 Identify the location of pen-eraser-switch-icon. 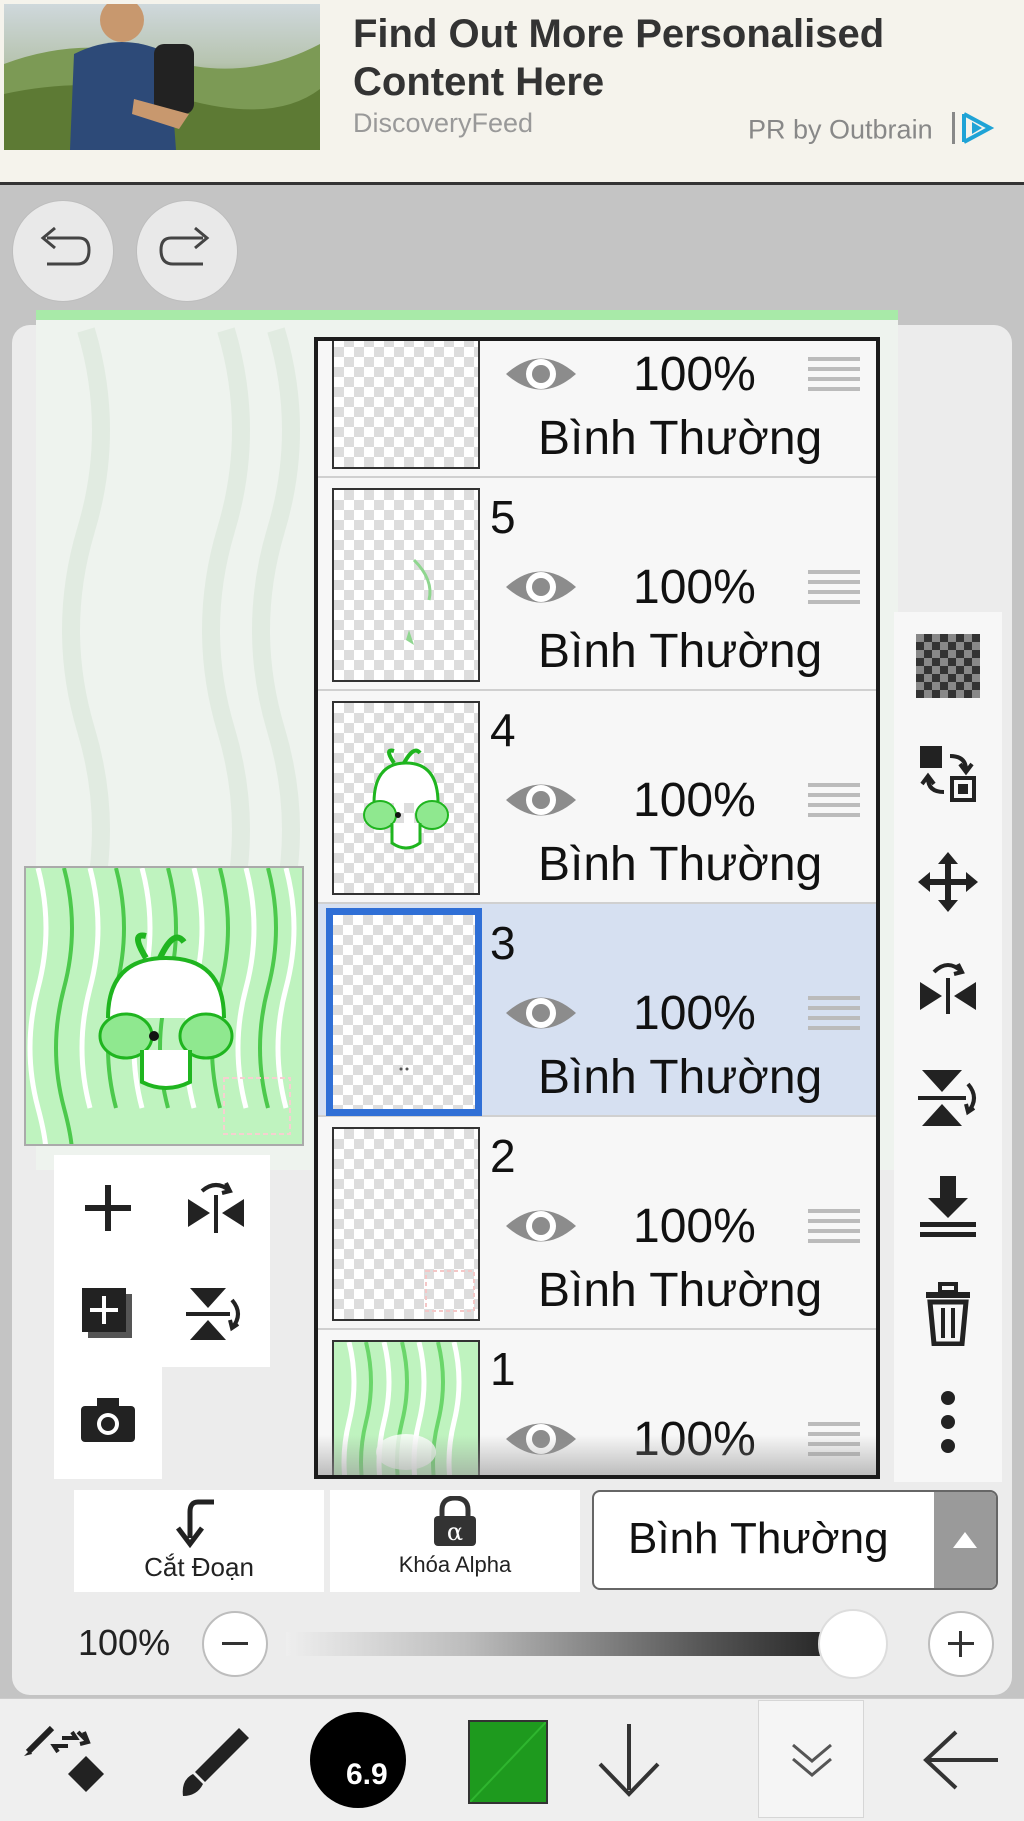
(64, 1758).